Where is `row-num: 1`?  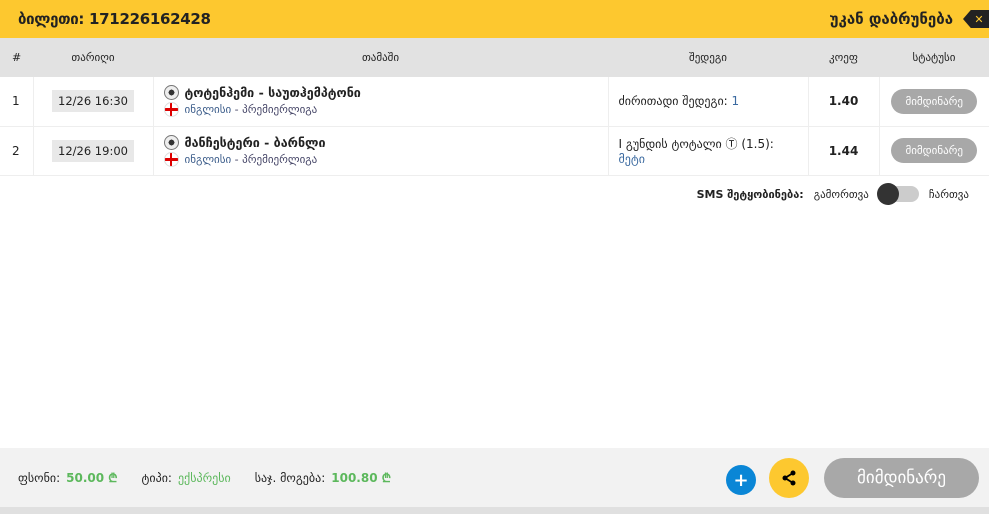
row-num: 1 is located at coordinates (17, 102).